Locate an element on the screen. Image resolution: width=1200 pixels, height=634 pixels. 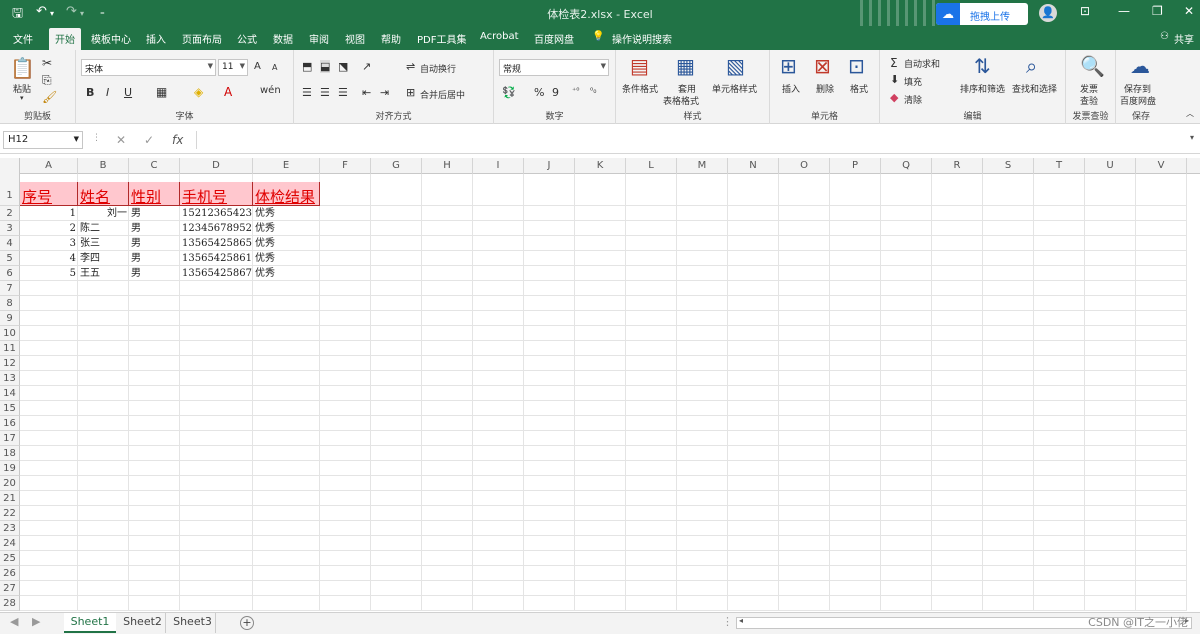
tab-templates: 模板中心 is located at coordinates (111, 38).